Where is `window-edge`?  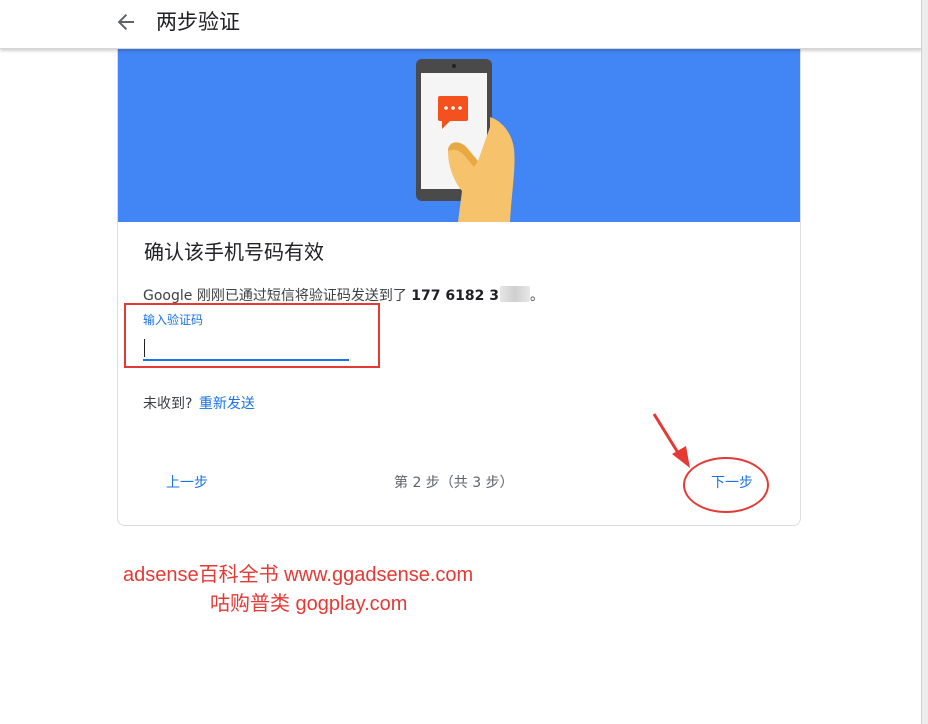
window-edge is located at coordinates (924, 362).